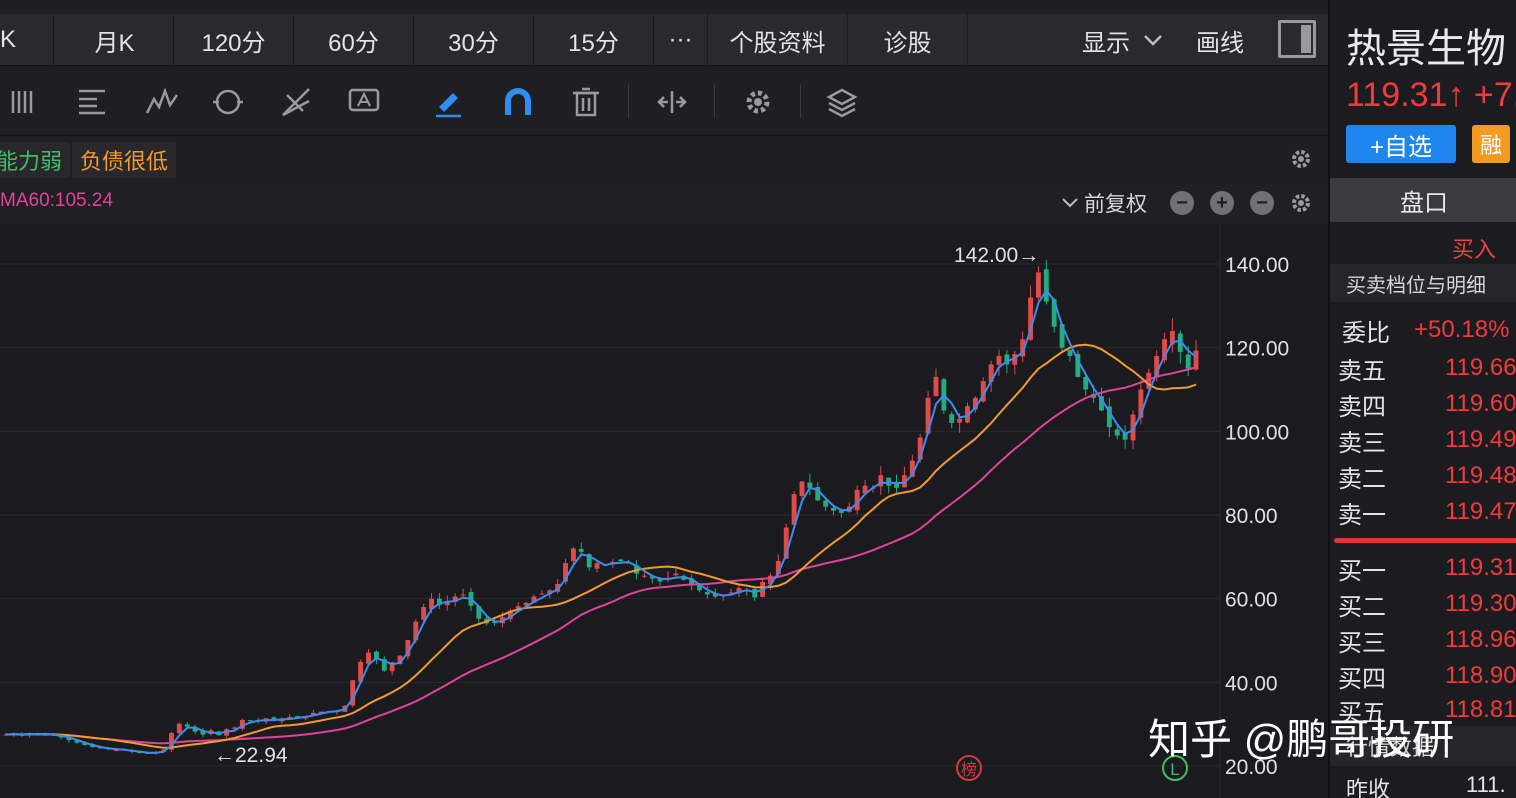 This screenshot has width=1516, height=798. What do you see at coordinates (1423, 568) in the screenshot?
I see `bid-row: 买一 119.31` at bounding box center [1423, 568].